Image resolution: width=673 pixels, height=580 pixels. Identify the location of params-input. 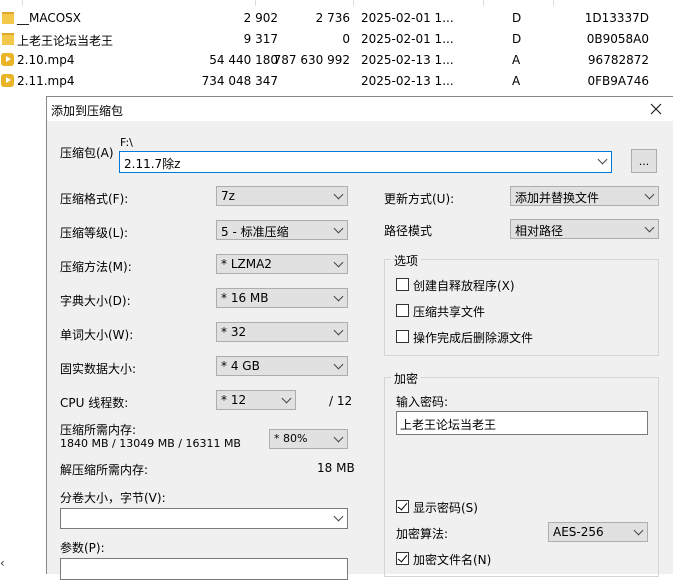
(204, 569).